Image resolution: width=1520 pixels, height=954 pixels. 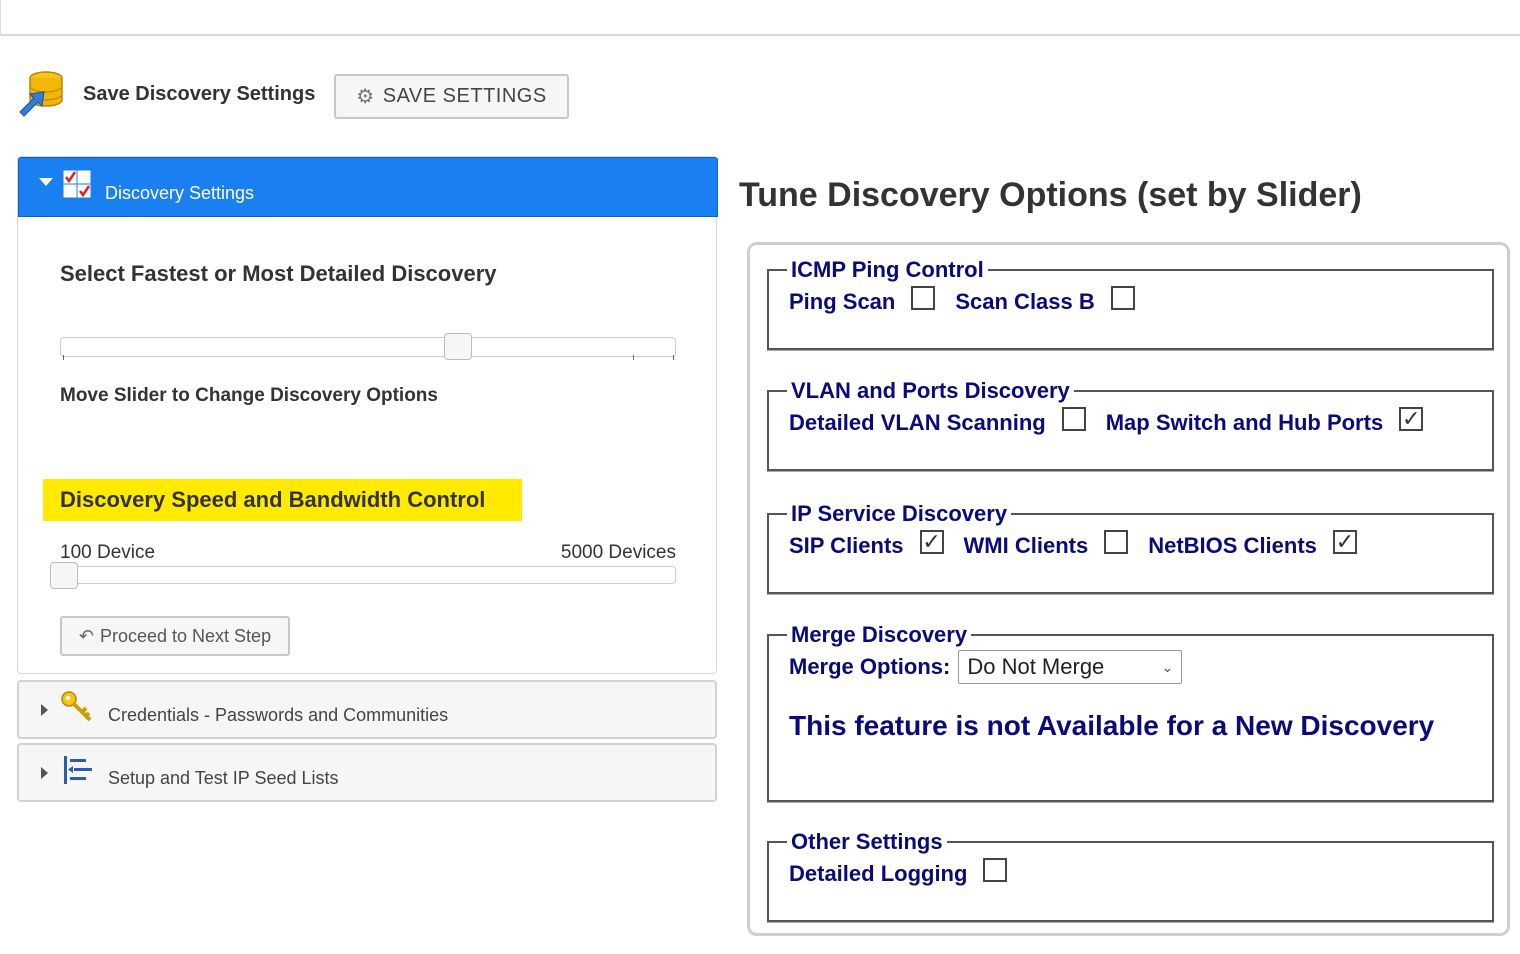 What do you see at coordinates (278, 715) in the screenshot?
I see `credentials-title: Credentials - Passwords and Communities` at bounding box center [278, 715].